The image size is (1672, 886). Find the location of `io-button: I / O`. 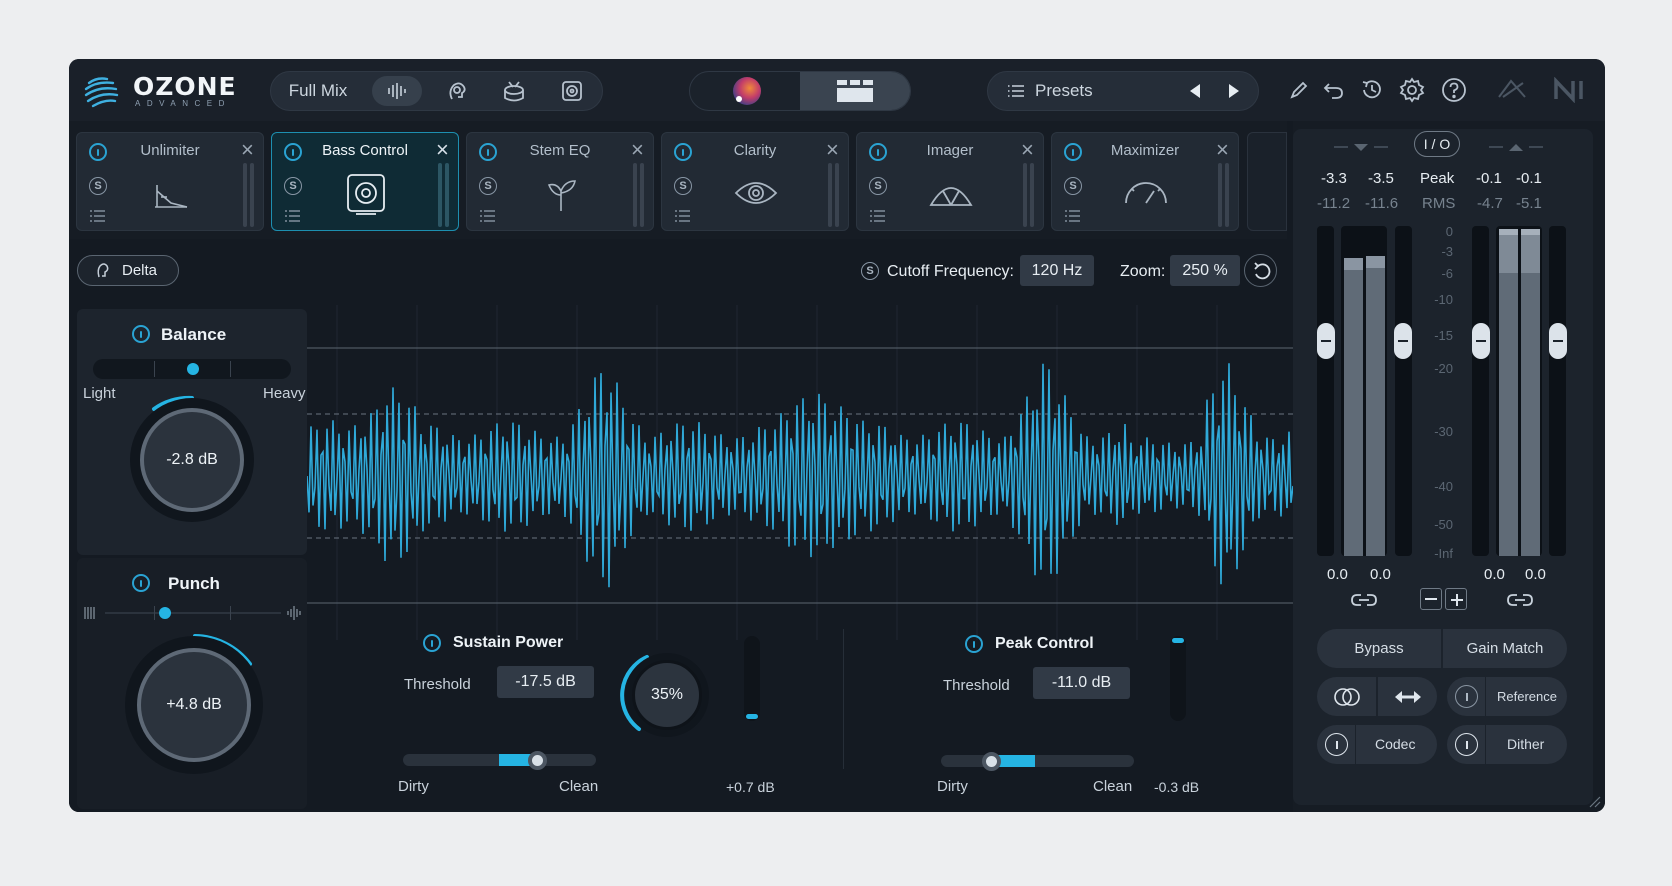

io-button: I / O is located at coordinates (1437, 144).